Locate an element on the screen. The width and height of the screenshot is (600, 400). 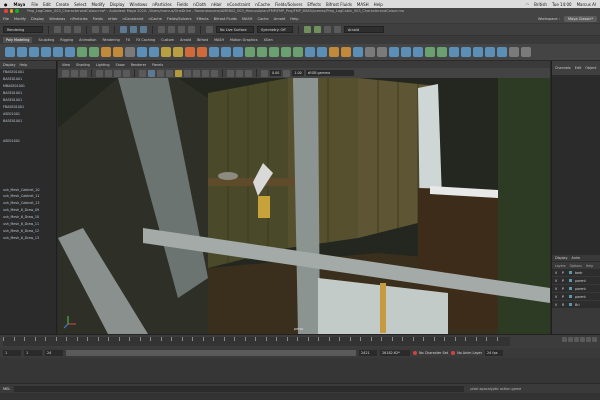
maya-menu-6: nHair is located at coordinates (113, 19).